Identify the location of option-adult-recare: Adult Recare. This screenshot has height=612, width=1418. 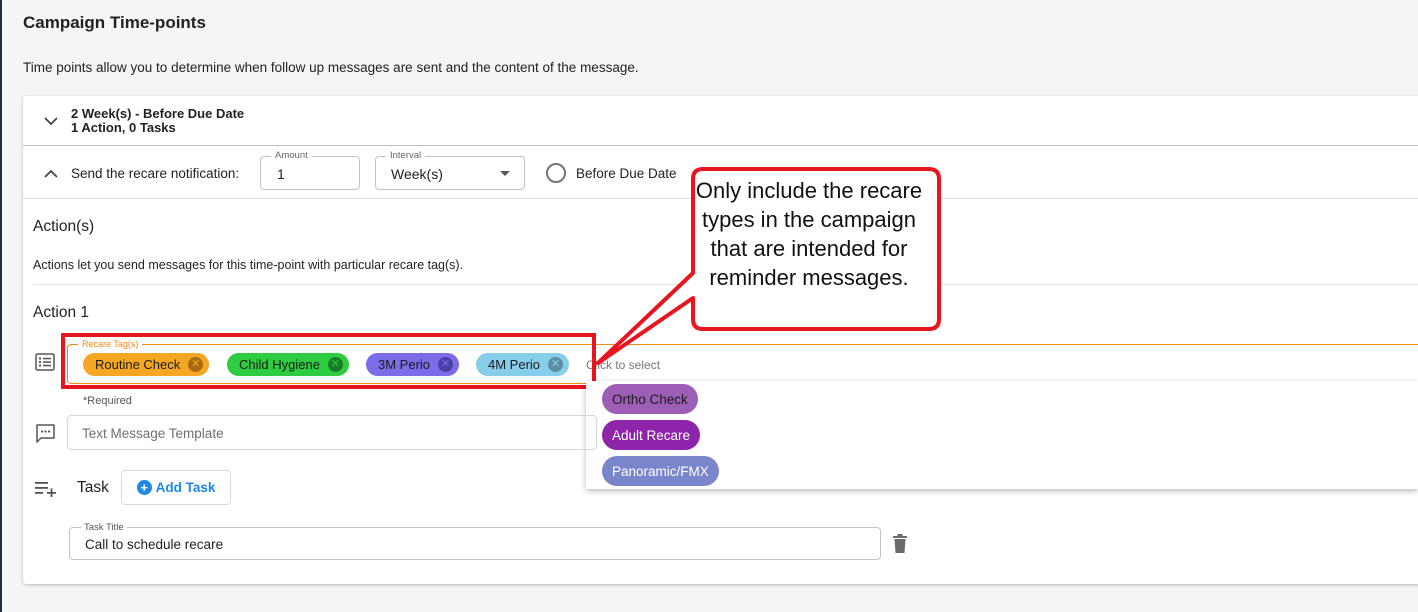
(651, 435).